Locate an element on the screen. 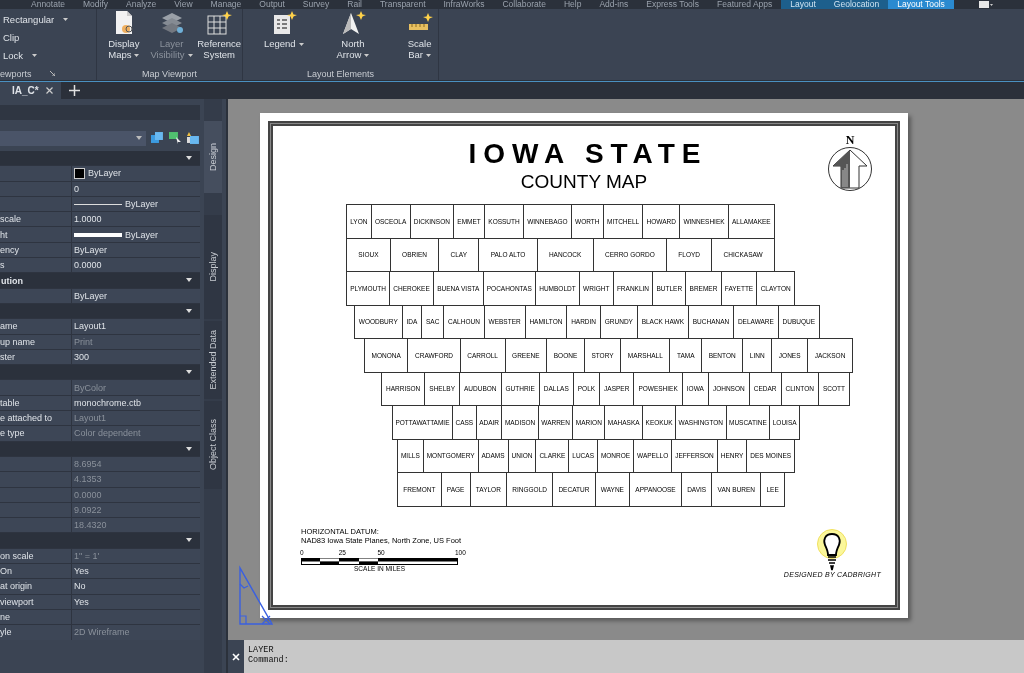 This screenshot has height=673, width=1024. ribbon-tab: Rail is located at coordinates (354, 4).